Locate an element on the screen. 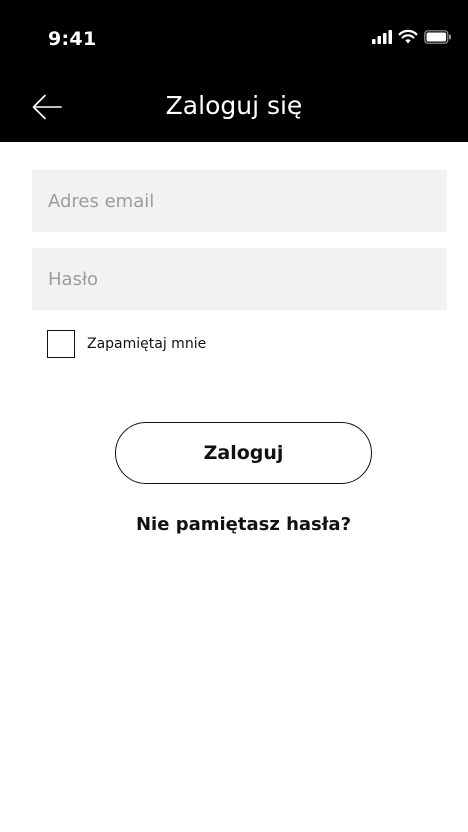 The height and width of the screenshot is (832, 468). battery-icon is located at coordinates (438, 39).